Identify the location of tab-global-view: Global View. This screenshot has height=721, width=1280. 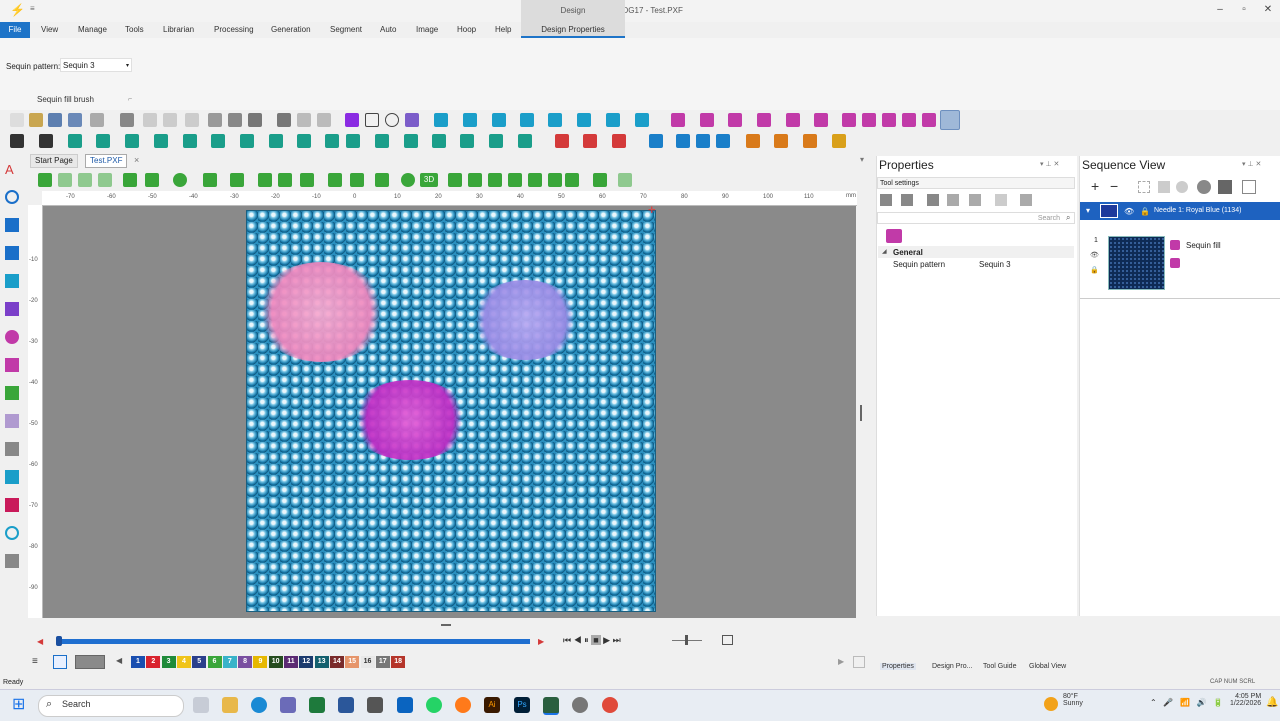
(1047, 666).